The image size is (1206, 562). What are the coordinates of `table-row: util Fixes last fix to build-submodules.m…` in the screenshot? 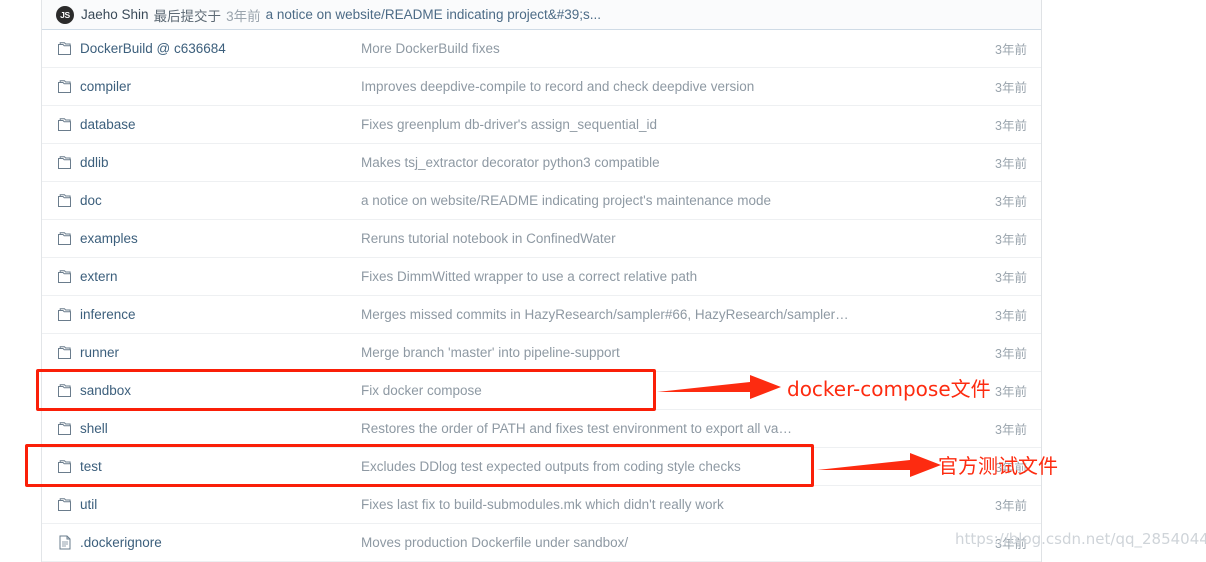 It's located at (541, 505).